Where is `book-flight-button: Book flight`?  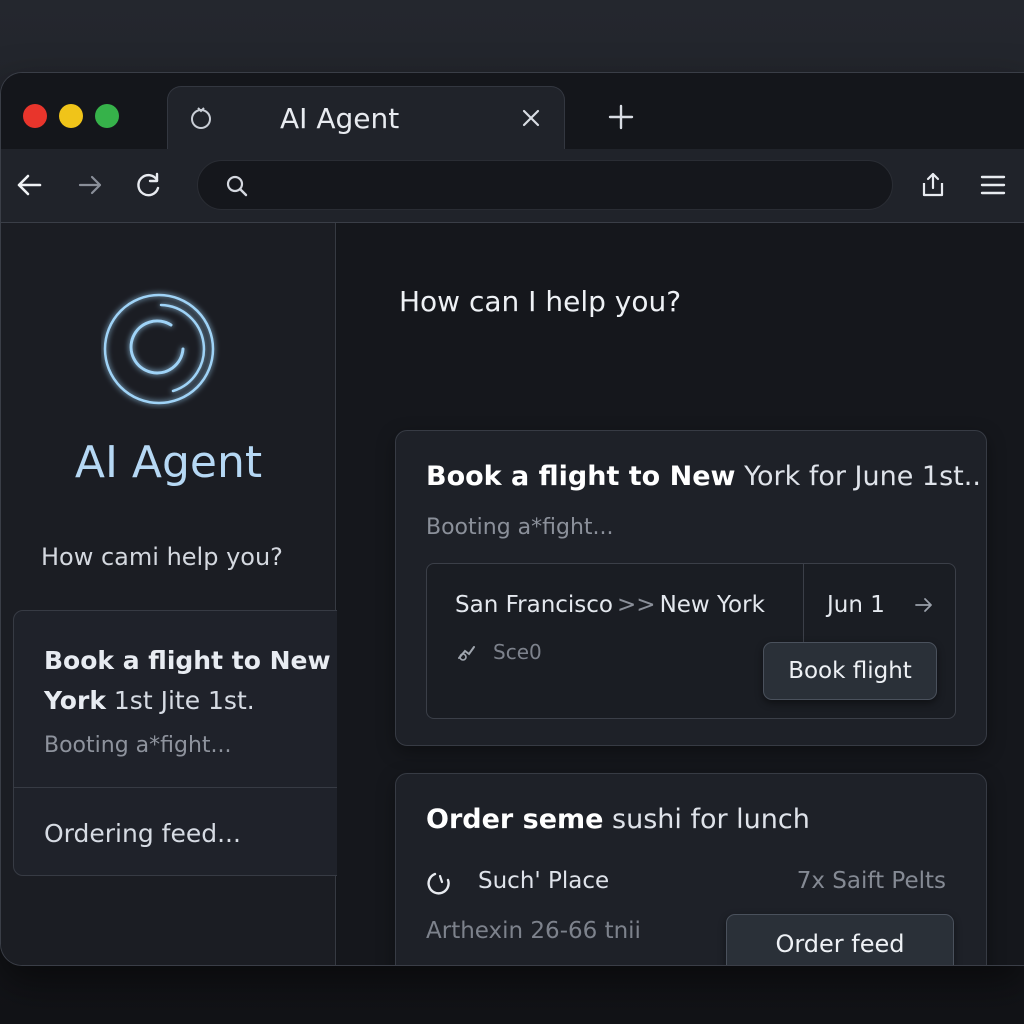
book-flight-button: Book flight is located at coordinates (850, 671).